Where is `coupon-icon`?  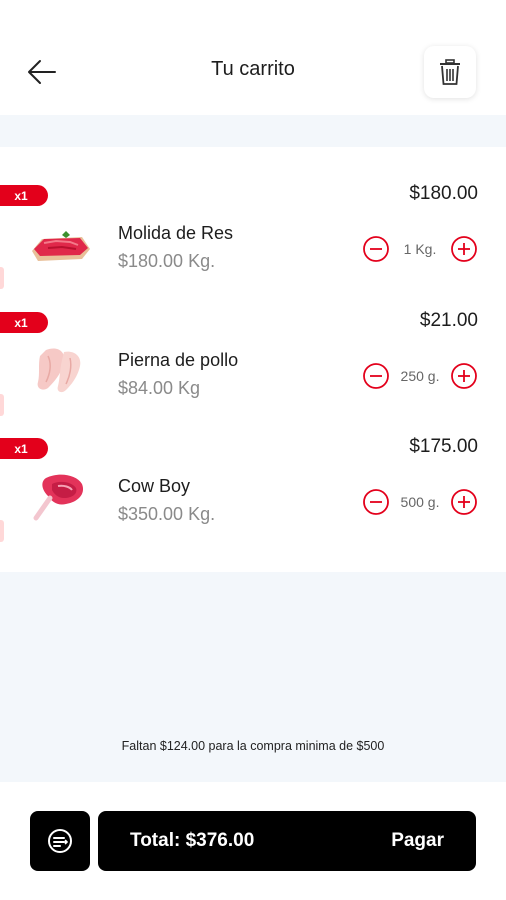 coupon-icon is located at coordinates (60, 841).